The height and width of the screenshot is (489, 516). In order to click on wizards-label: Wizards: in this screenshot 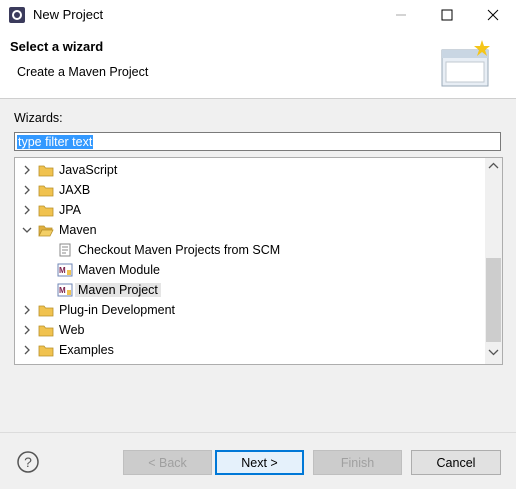, I will do `click(38, 118)`.